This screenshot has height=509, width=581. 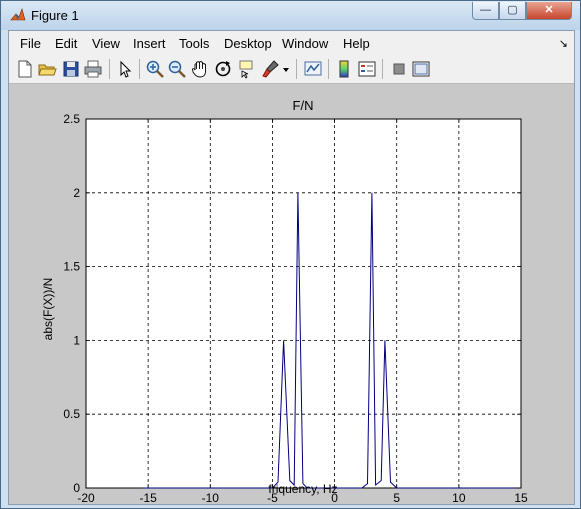 I want to click on close-icon: ✕, so click(x=549, y=10).